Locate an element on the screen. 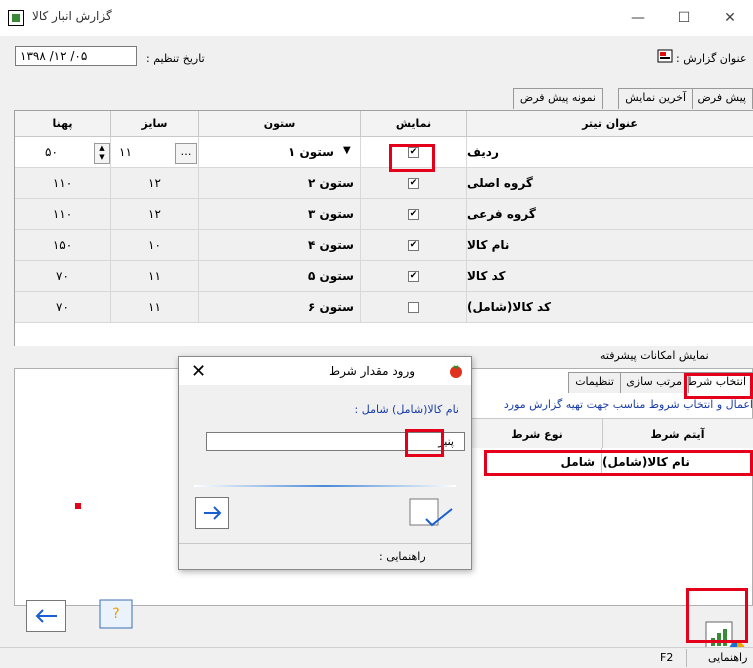 This screenshot has height=668, width=753. title-cell: نام کالا is located at coordinates (610, 245).